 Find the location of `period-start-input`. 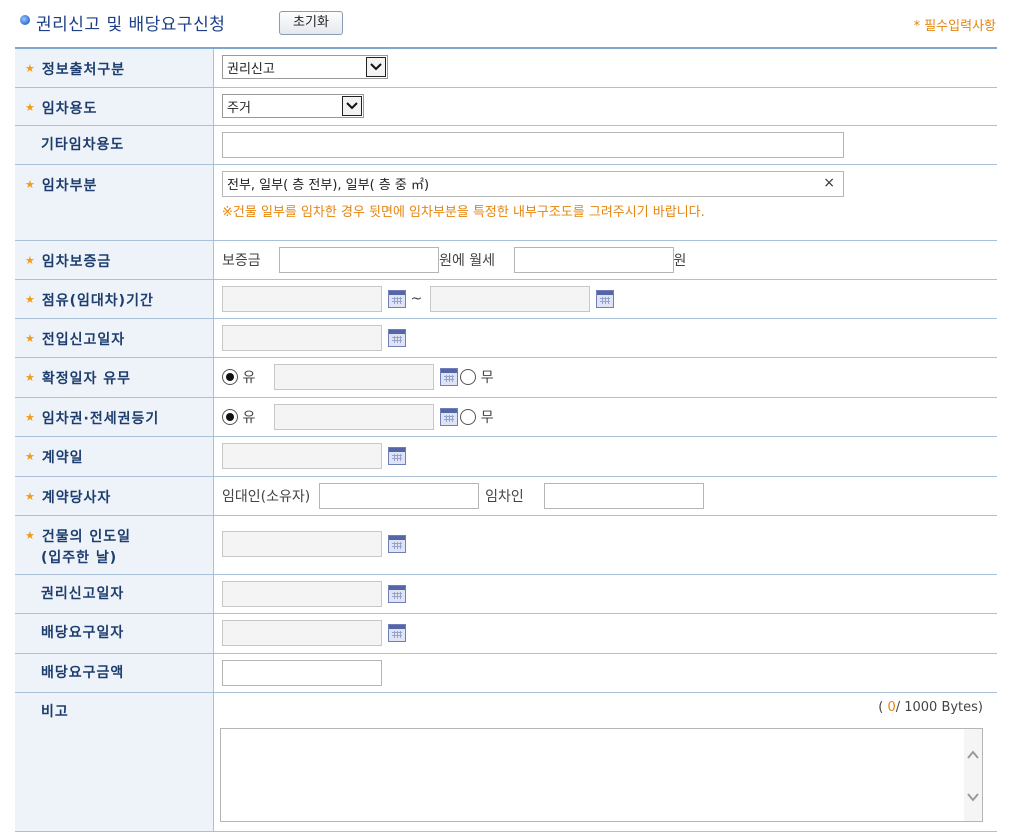

period-start-input is located at coordinates (302, 299).